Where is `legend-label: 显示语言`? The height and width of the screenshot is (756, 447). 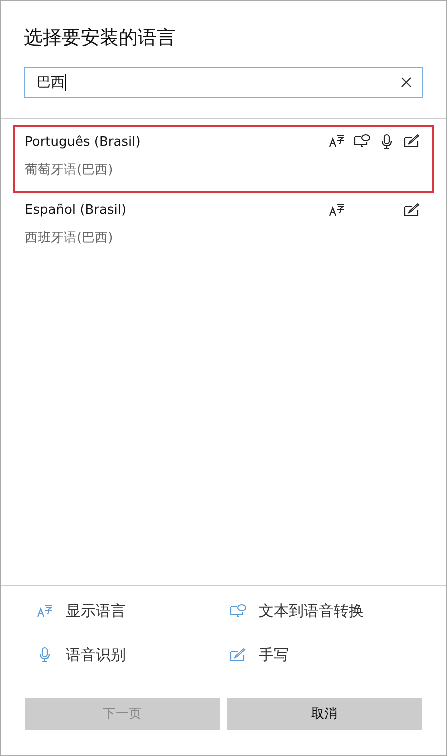
legend-label: 显示语言 is located at coordinates (96, 611).